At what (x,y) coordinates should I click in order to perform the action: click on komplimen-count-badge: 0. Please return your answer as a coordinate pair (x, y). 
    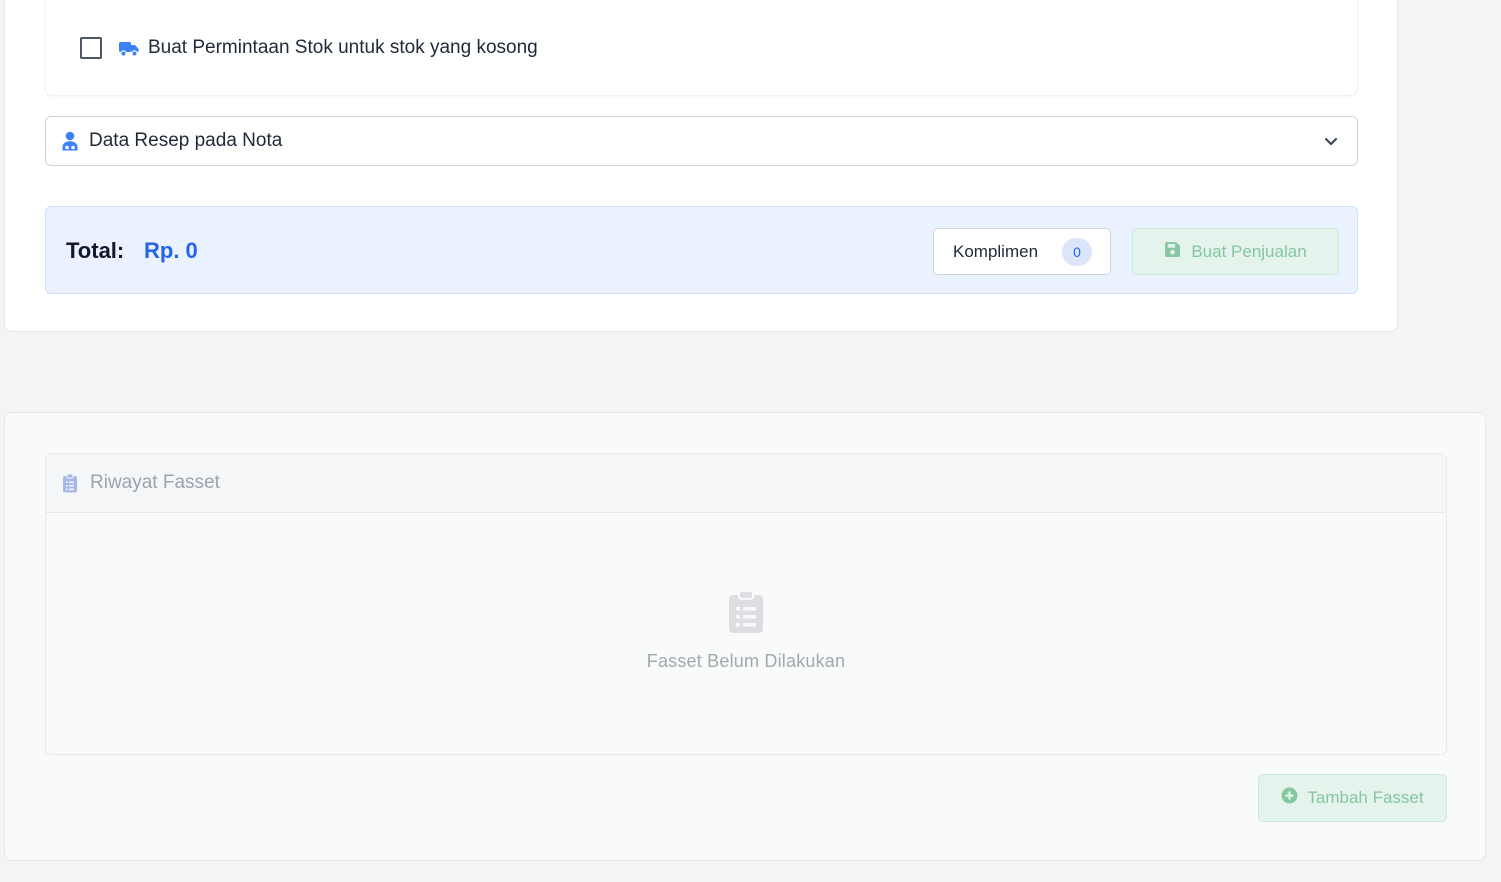
    Looking at the image, I should click on (1077, 252).